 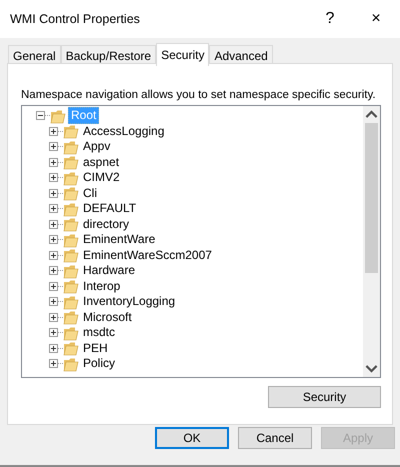 What do you see at coordinates (376, 19) in the screenshot?
I see `close-button: ×` at bounding box center [376, 19].